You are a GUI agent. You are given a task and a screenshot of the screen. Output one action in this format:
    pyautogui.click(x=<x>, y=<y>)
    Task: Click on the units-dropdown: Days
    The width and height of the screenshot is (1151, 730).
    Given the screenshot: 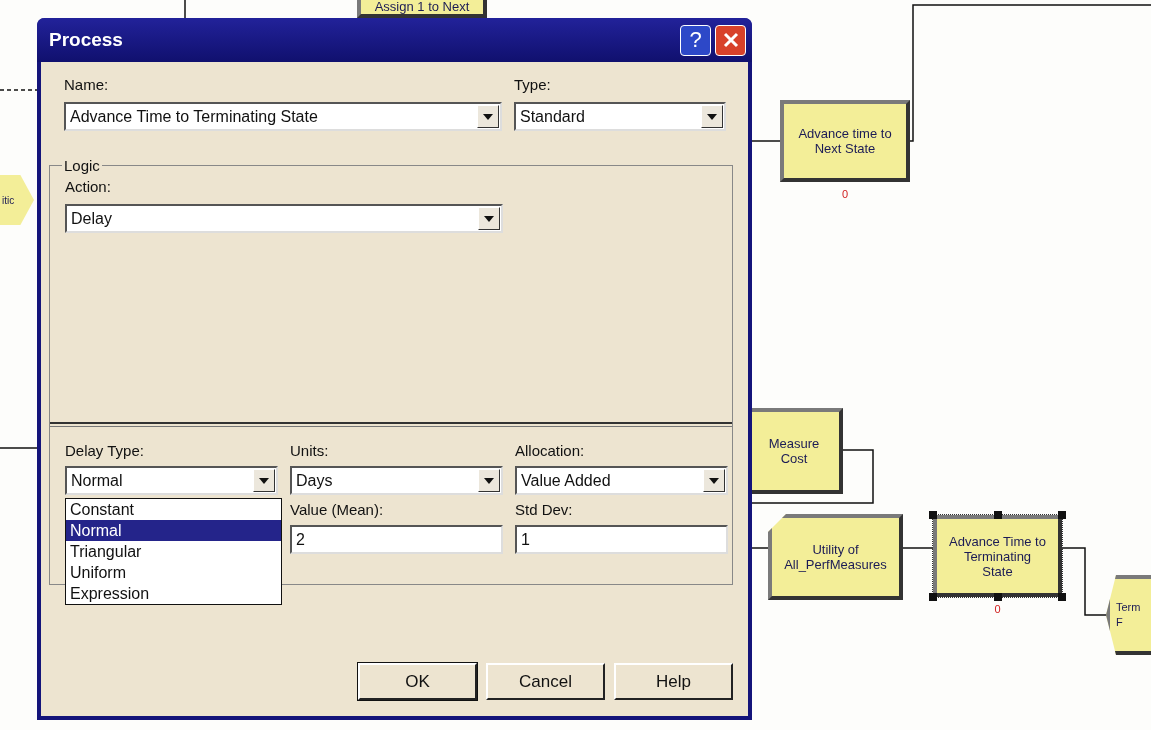 What is the action you would take?
    pyautogui.click(x=396, y=480)
    